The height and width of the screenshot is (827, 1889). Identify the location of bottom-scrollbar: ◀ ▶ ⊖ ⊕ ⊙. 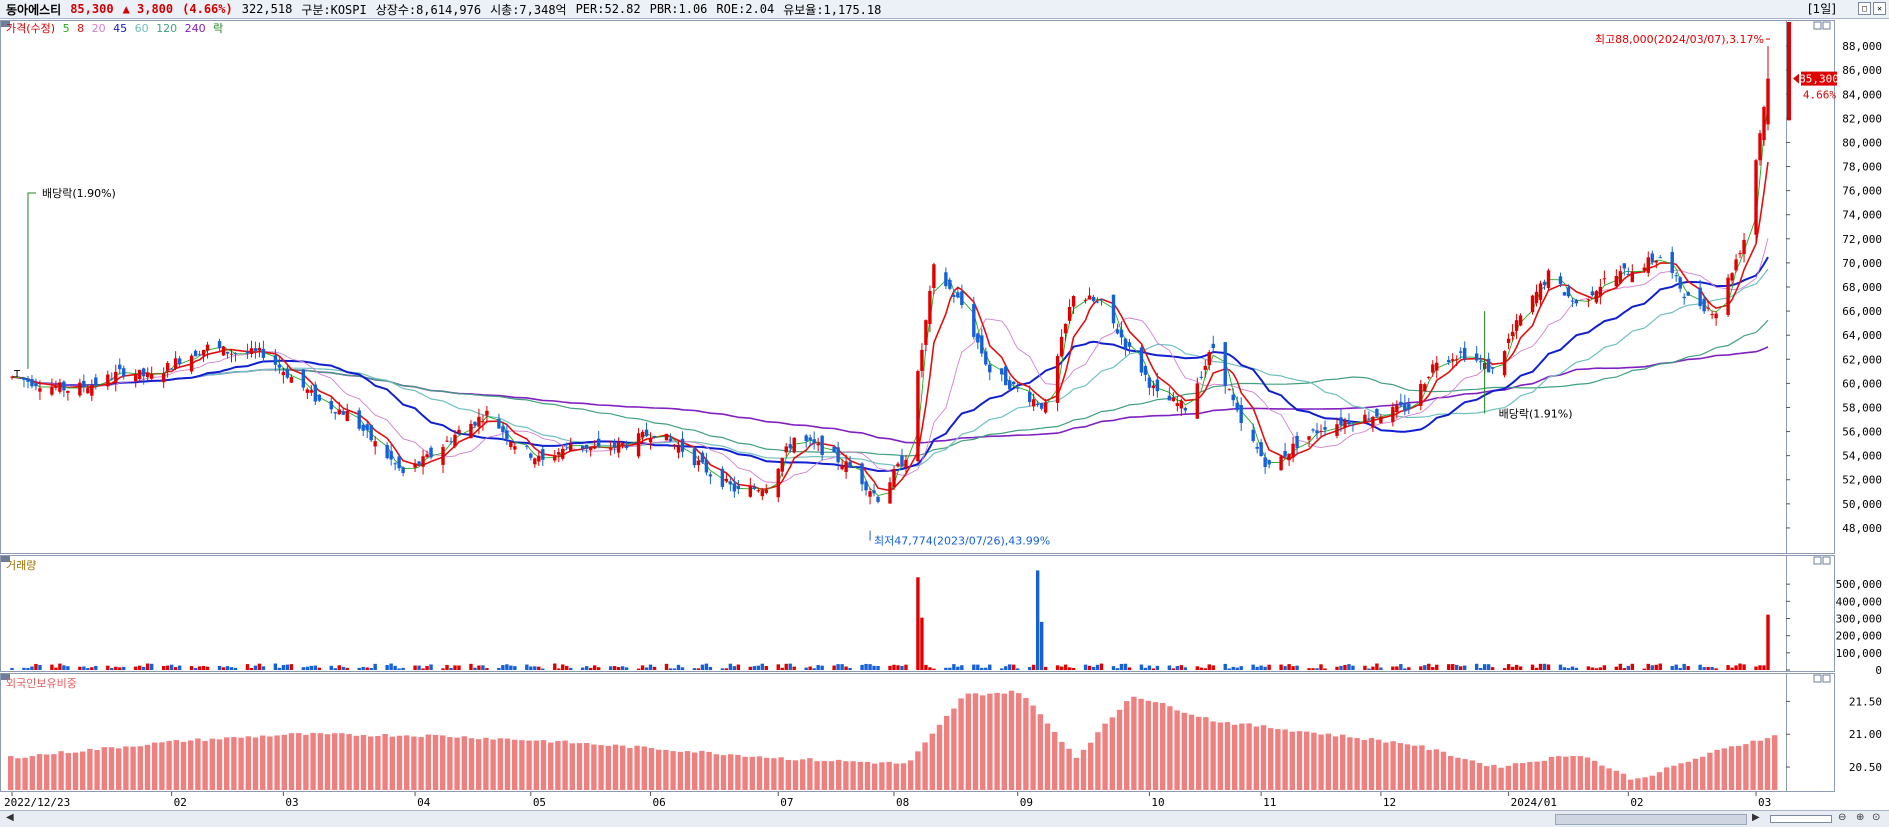
(944, 818).